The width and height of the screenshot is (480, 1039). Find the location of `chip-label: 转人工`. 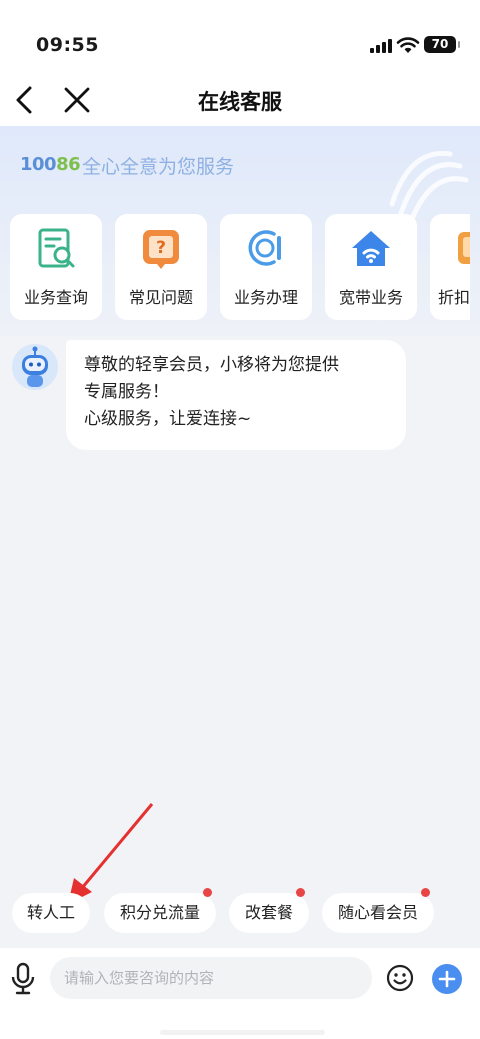

chip-label: 转人工 is located at coordinates (50, 912).